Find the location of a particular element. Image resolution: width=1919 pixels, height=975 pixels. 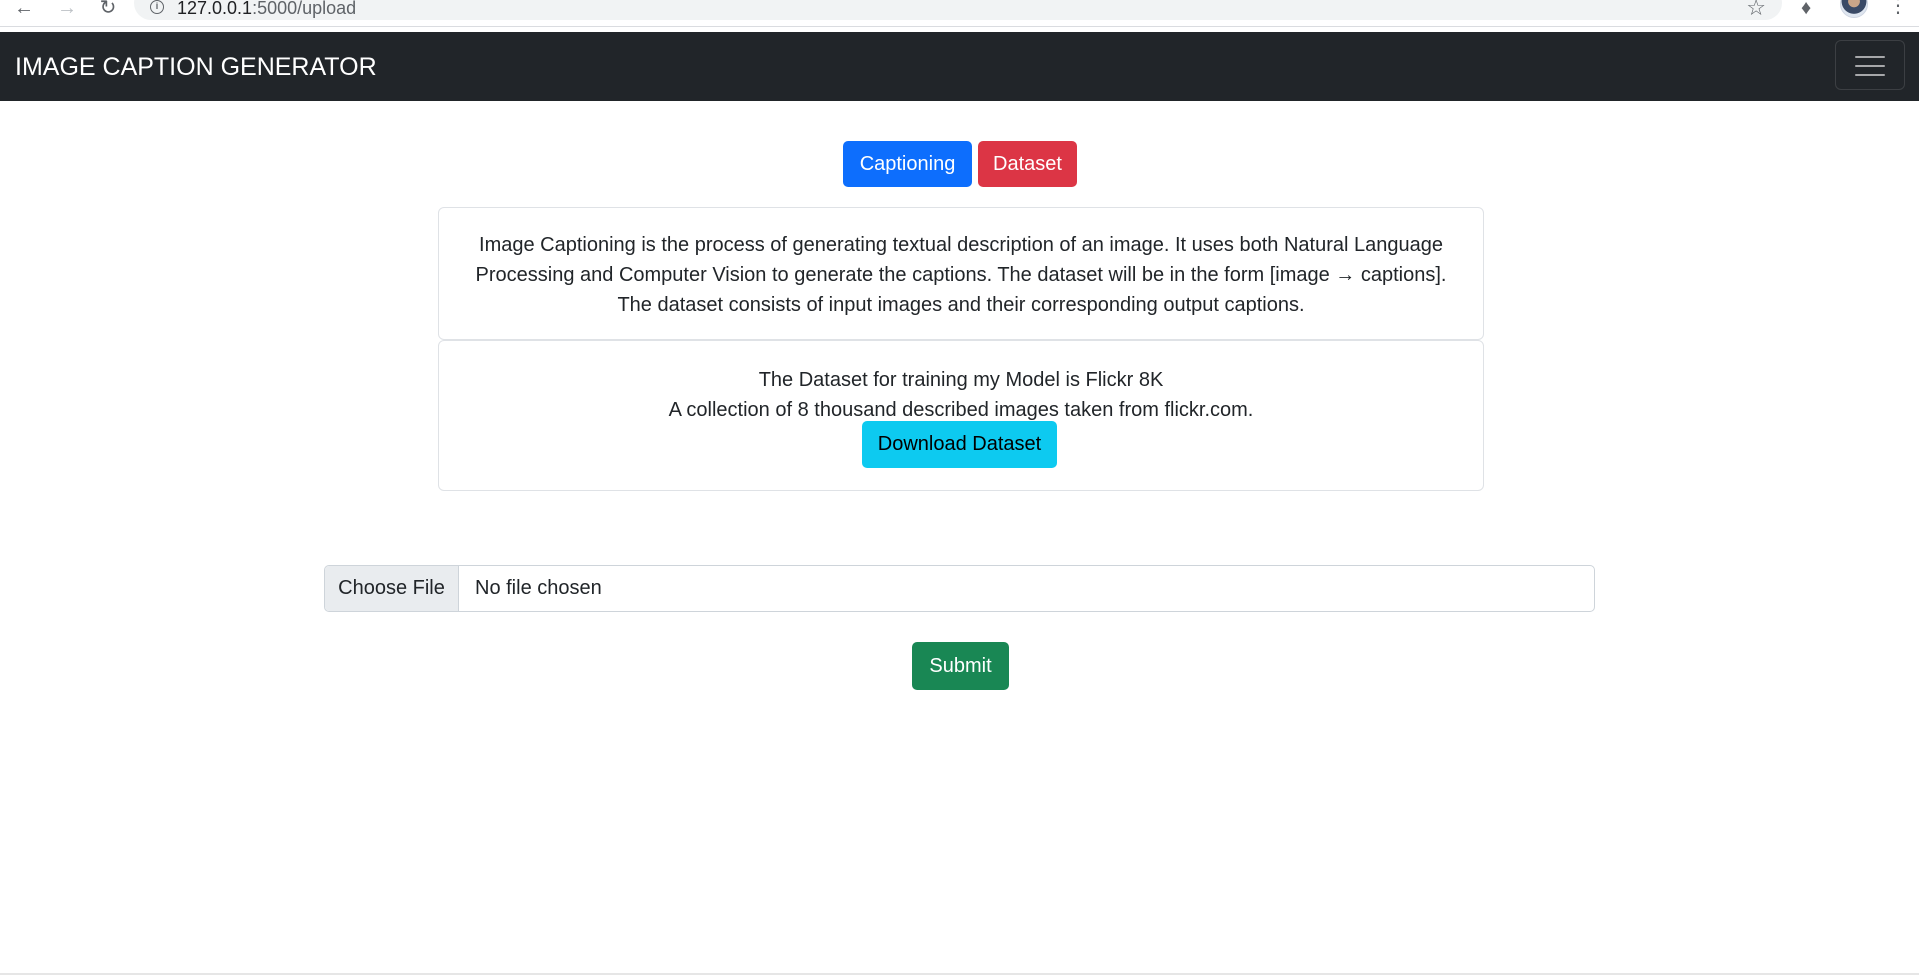

file-upload-input: Choose File No file chosen is located at coordinates (959, 588).